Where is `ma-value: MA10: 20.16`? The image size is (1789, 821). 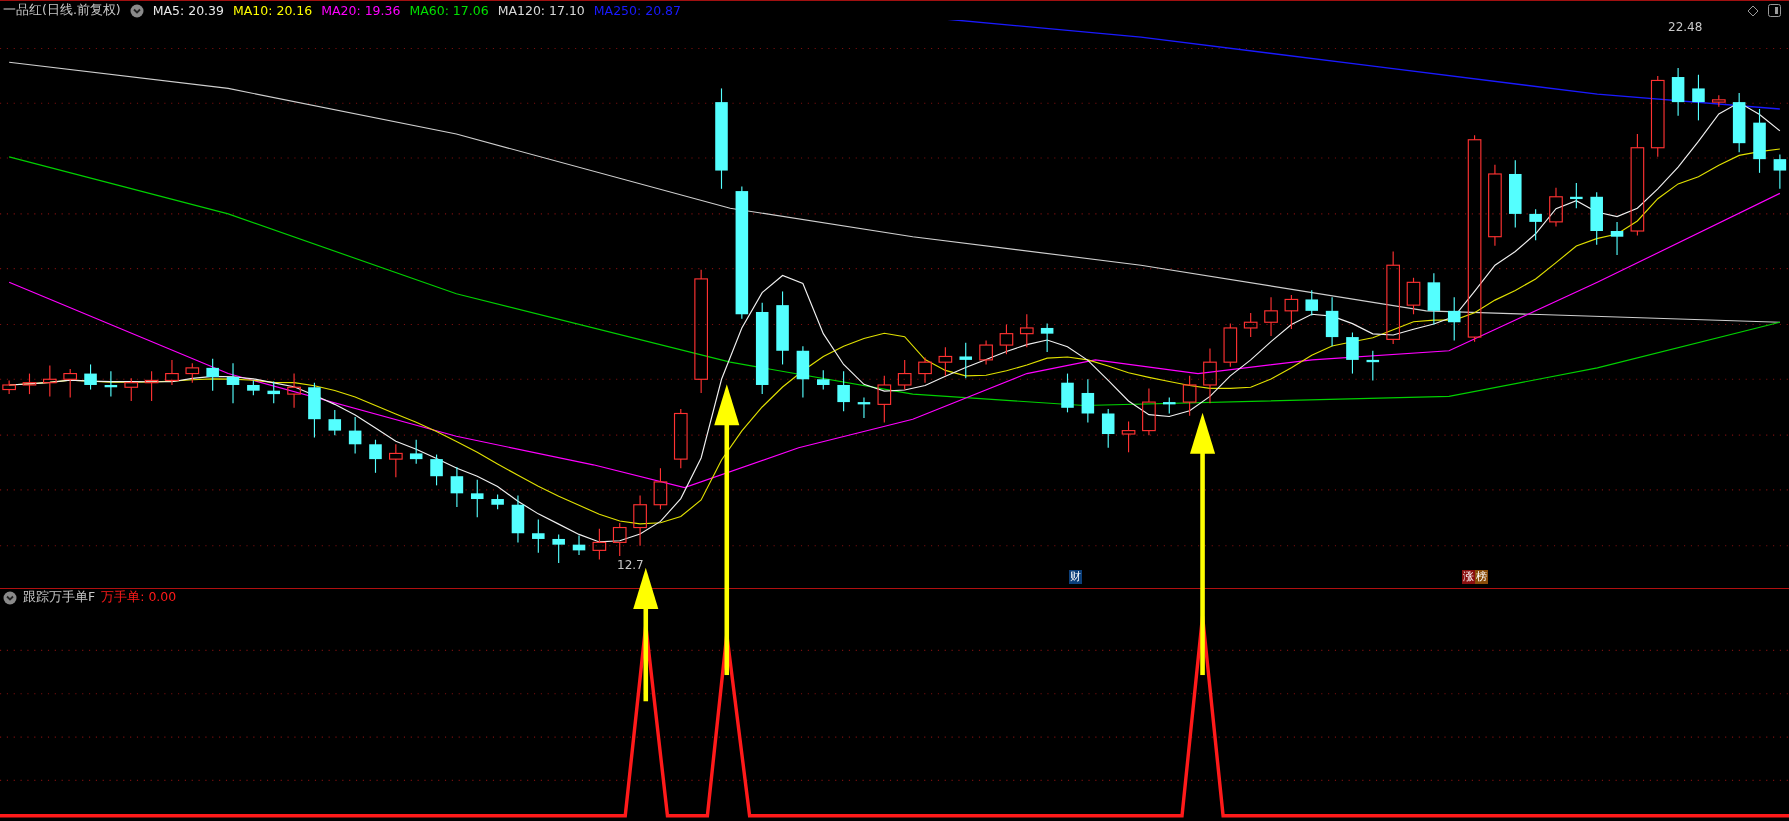 ma-value: MA10: 20.16 is located at coordinates (273, 11).